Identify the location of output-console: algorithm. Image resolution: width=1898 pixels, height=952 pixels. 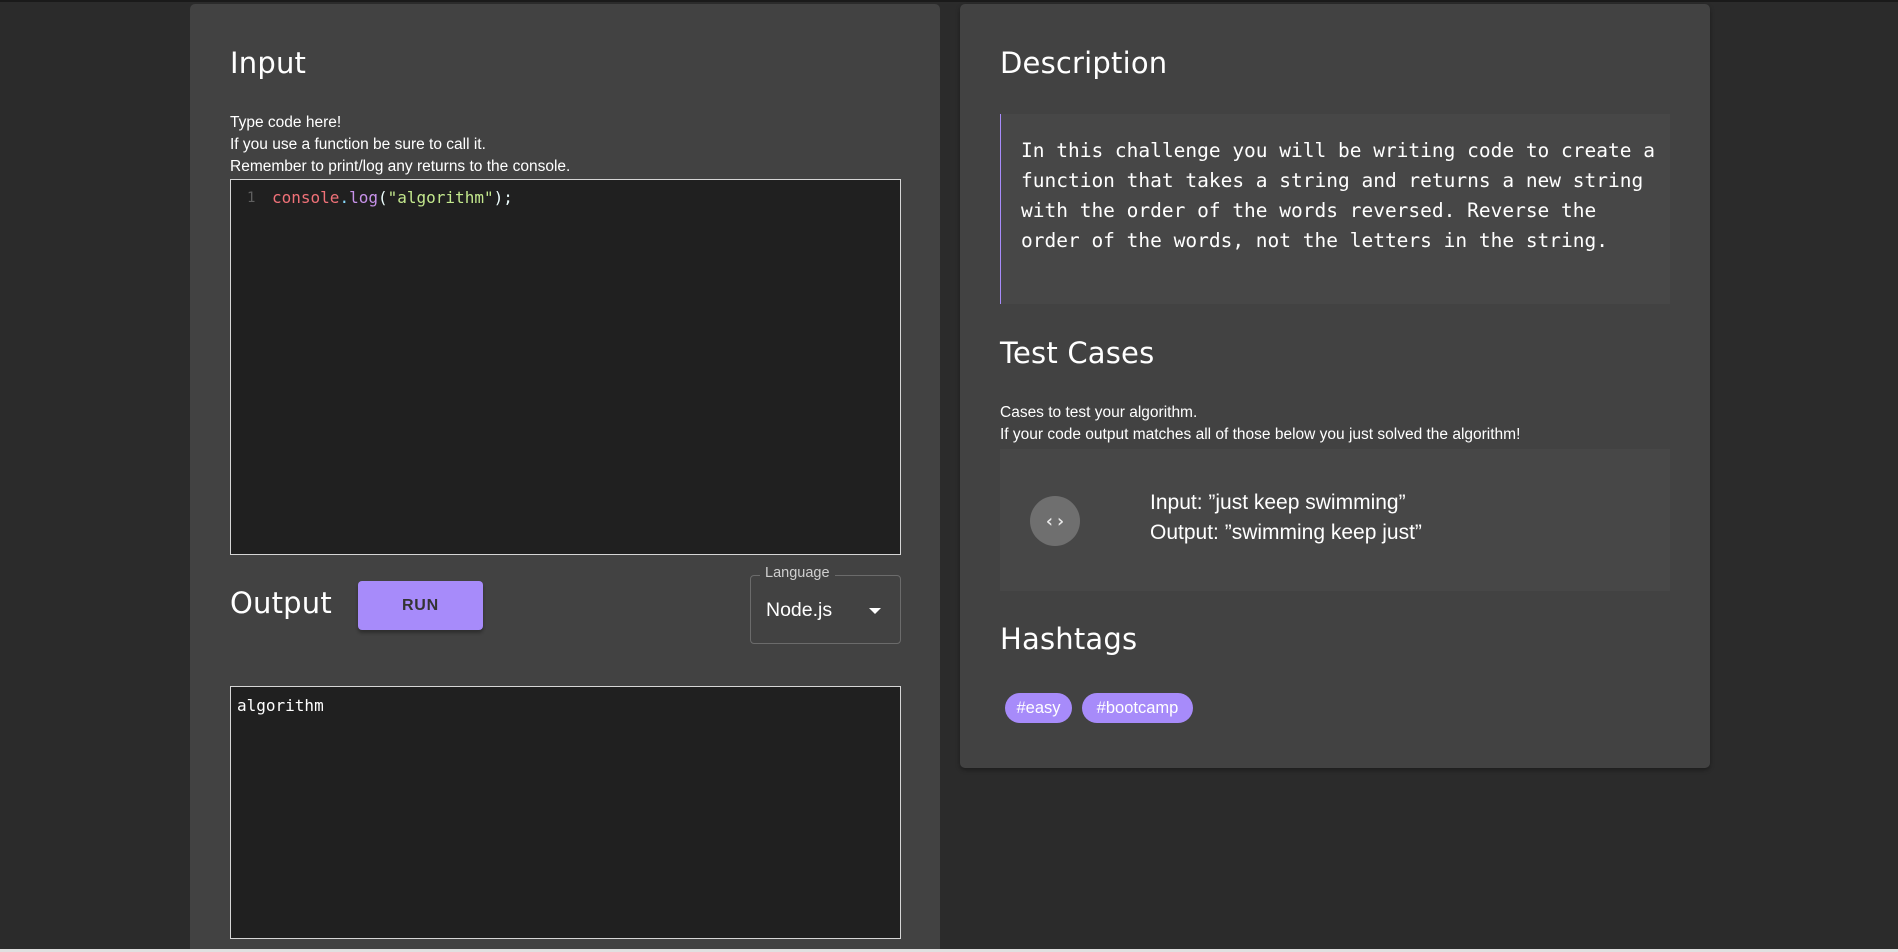
(565, 812).